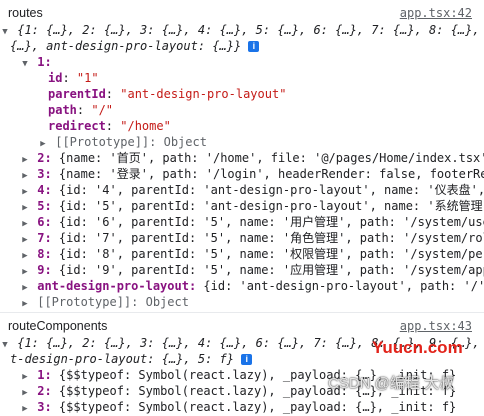 The height and width of the screenshot is (416, 484). What do you see at coordinates (252, 62) in the screenshot?
I see `tree-item-1: ▼ 1:` at bounding box center [252, 62].